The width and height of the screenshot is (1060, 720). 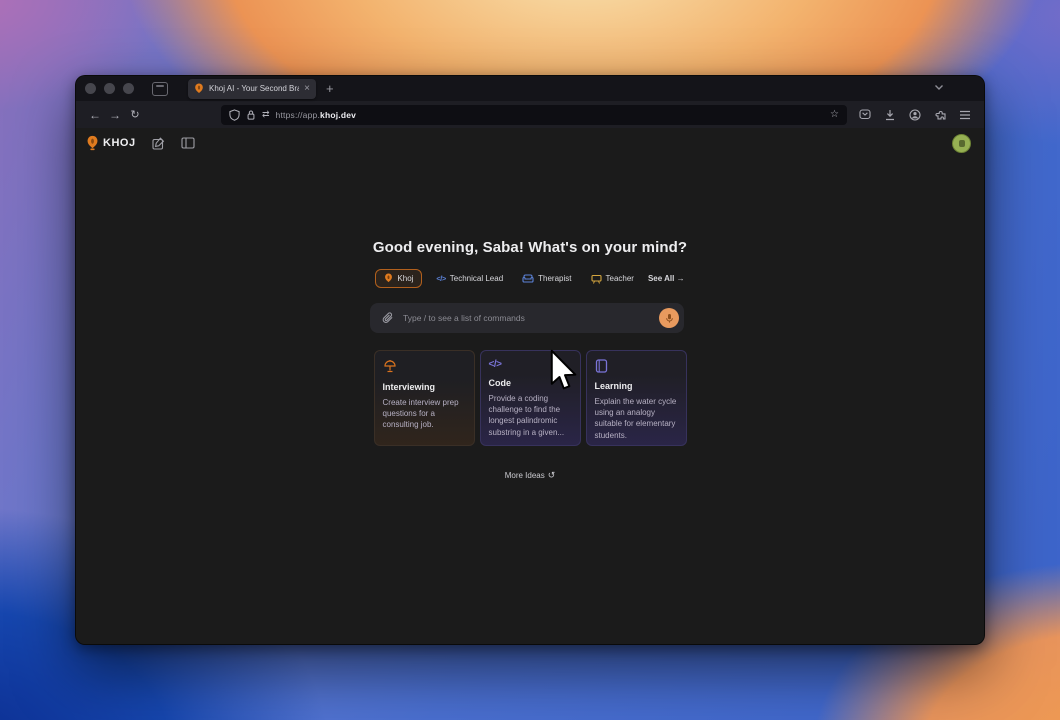 I want to click on agent-pill-teacher: Teacher, so click(x=612, y=279).